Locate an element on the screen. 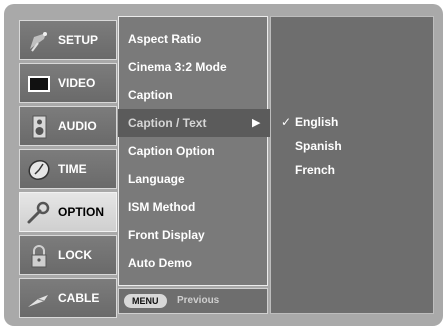  sidebar-item-label: AUDIO is located at coordinates (77, 126).